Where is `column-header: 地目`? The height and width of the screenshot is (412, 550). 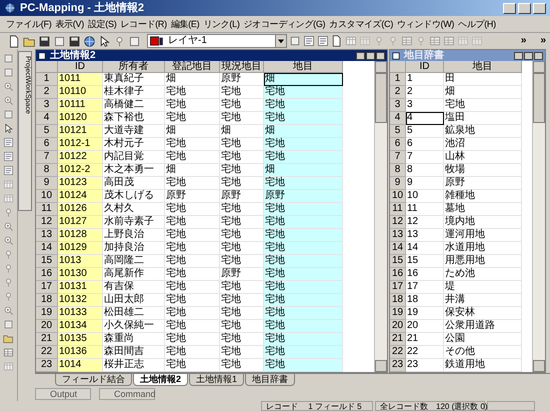
column-header: 地目 is located at coordinates (483, 67).